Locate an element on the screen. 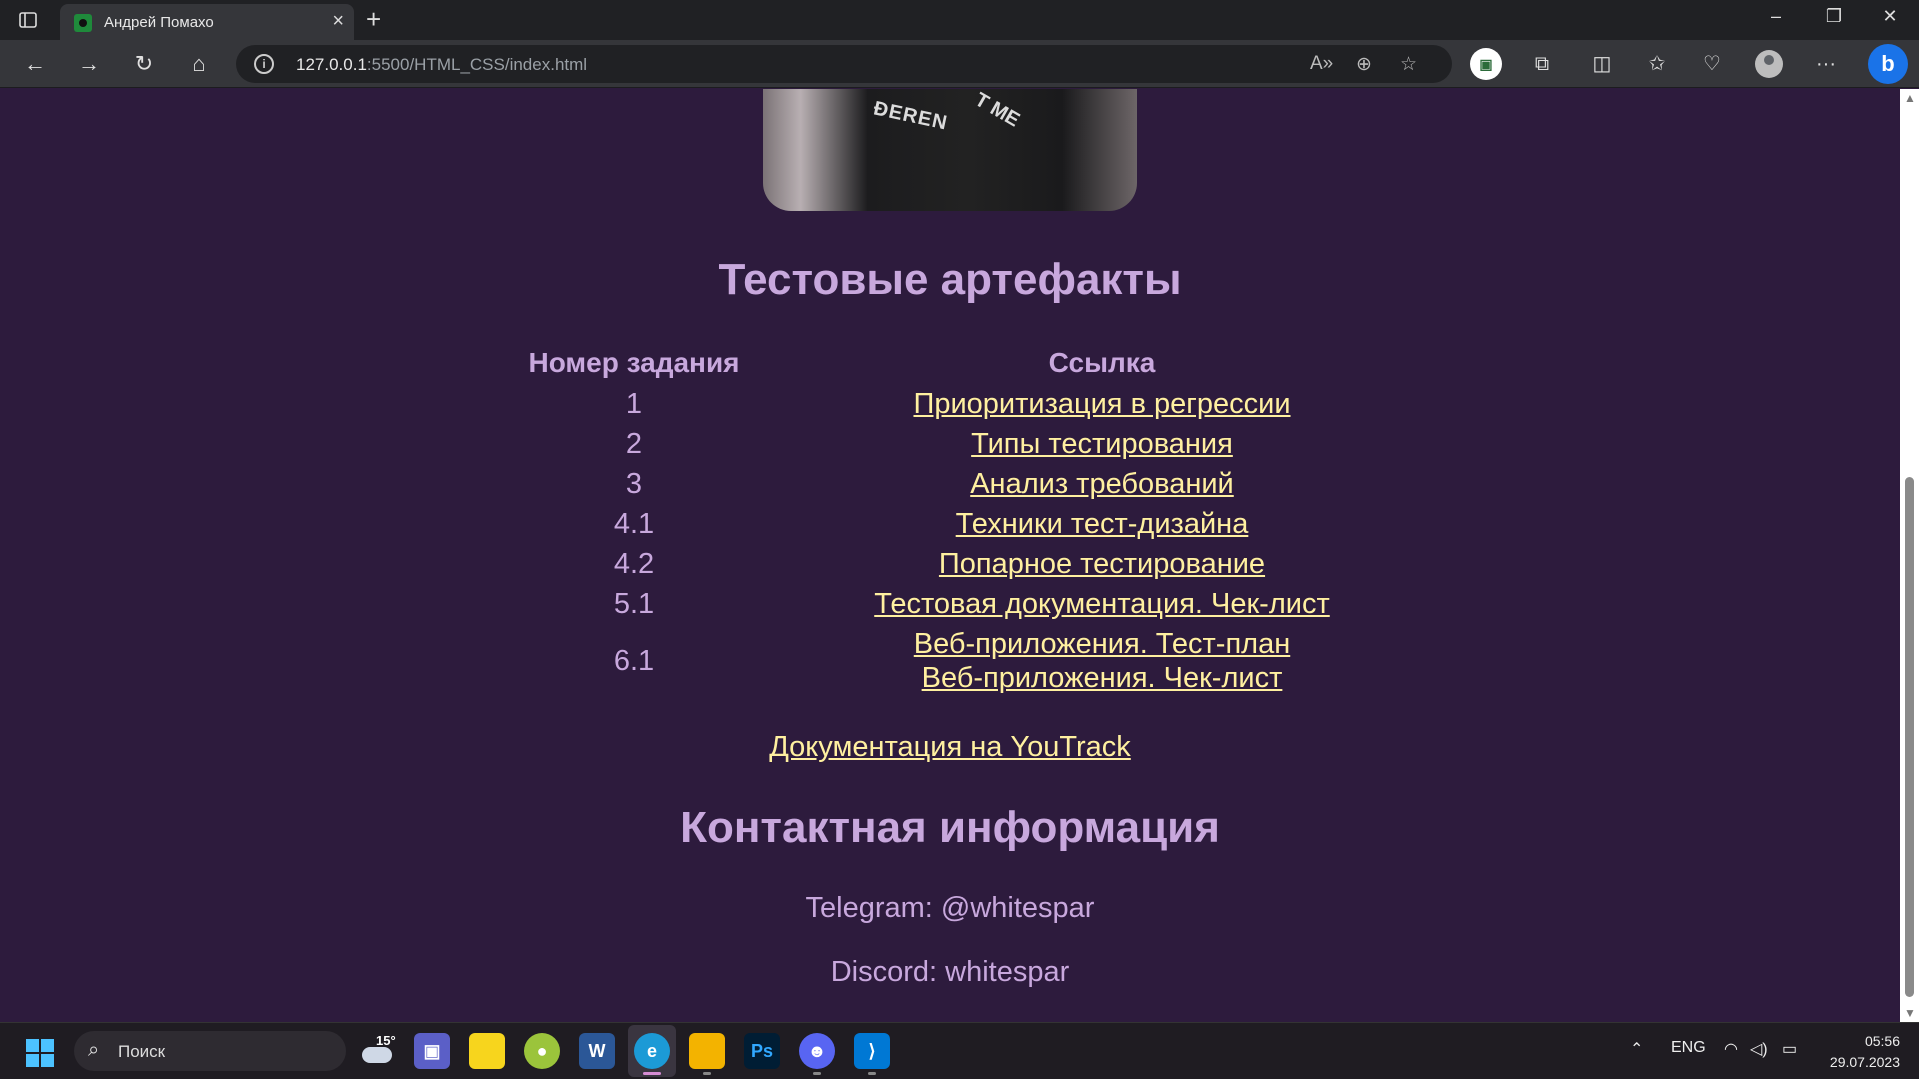 The height and width of the screenshot is (1079, 1919). battery-icon: ▭ is located at coordinates (1789, 1049).